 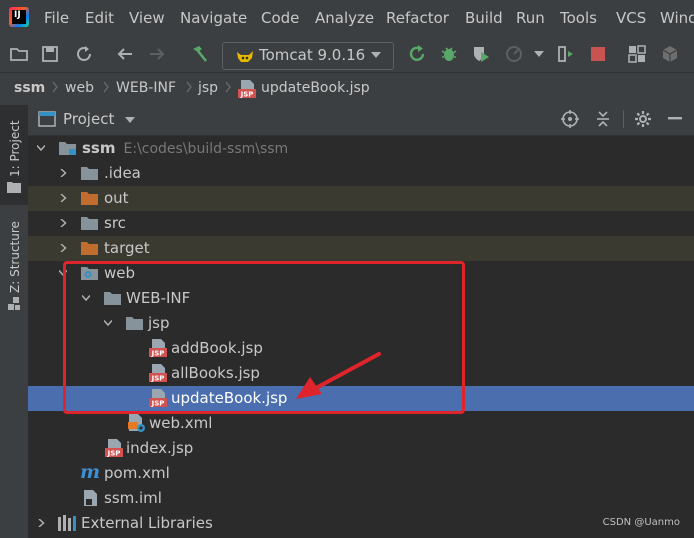 What do you see at coordinates (539, 54) in the screenshot?
I see `run-options-dropdown-icon` at bounding box center [539, 54].